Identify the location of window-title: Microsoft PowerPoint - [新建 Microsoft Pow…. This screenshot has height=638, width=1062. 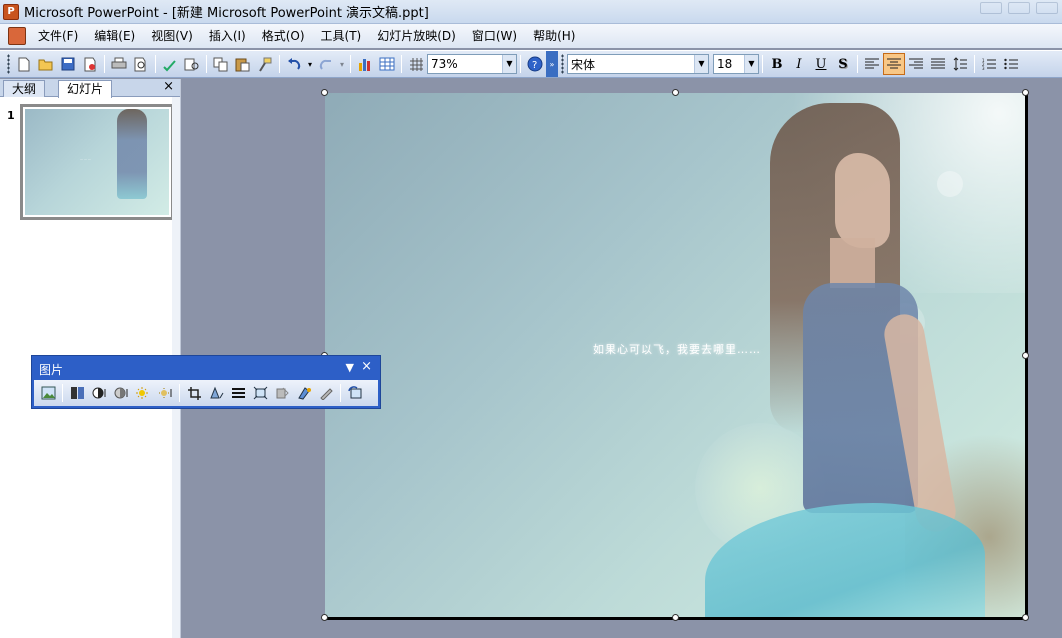
(226, 13).